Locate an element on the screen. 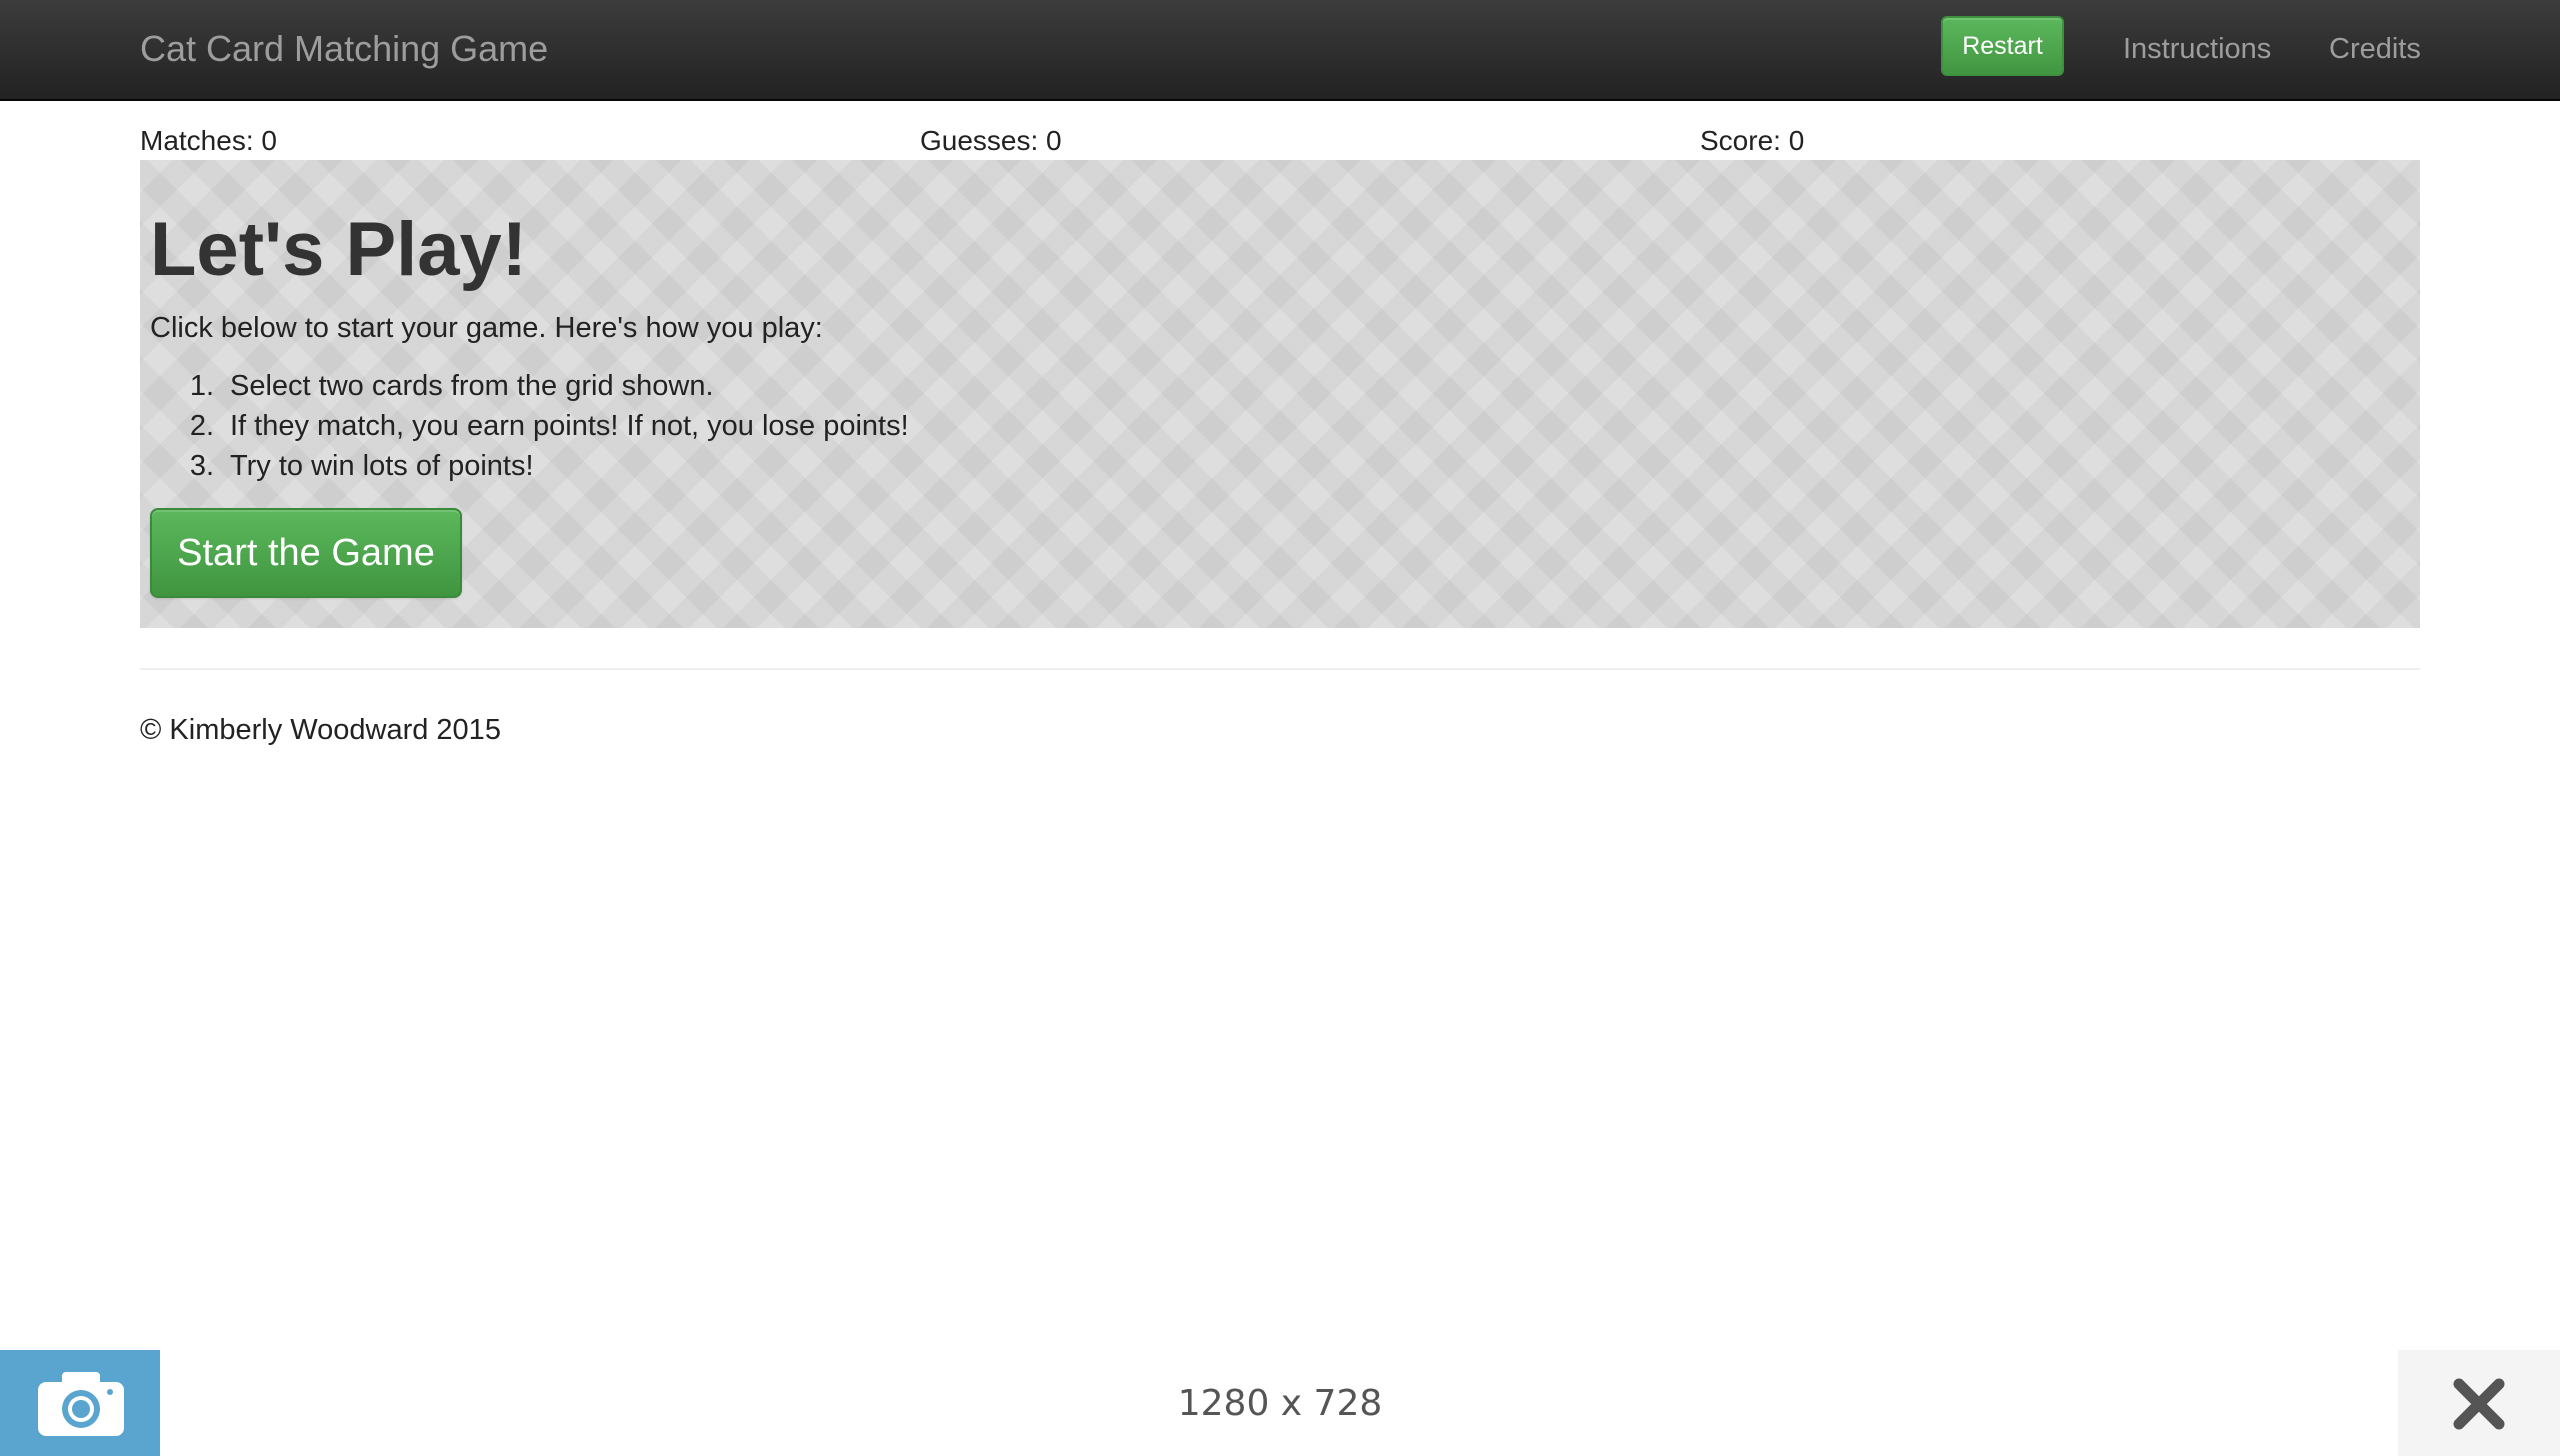 Image resolution: width=2560 pixels, height=1456 pixels. nav-link-credits: Credits is located at coordinates (2375, 49).